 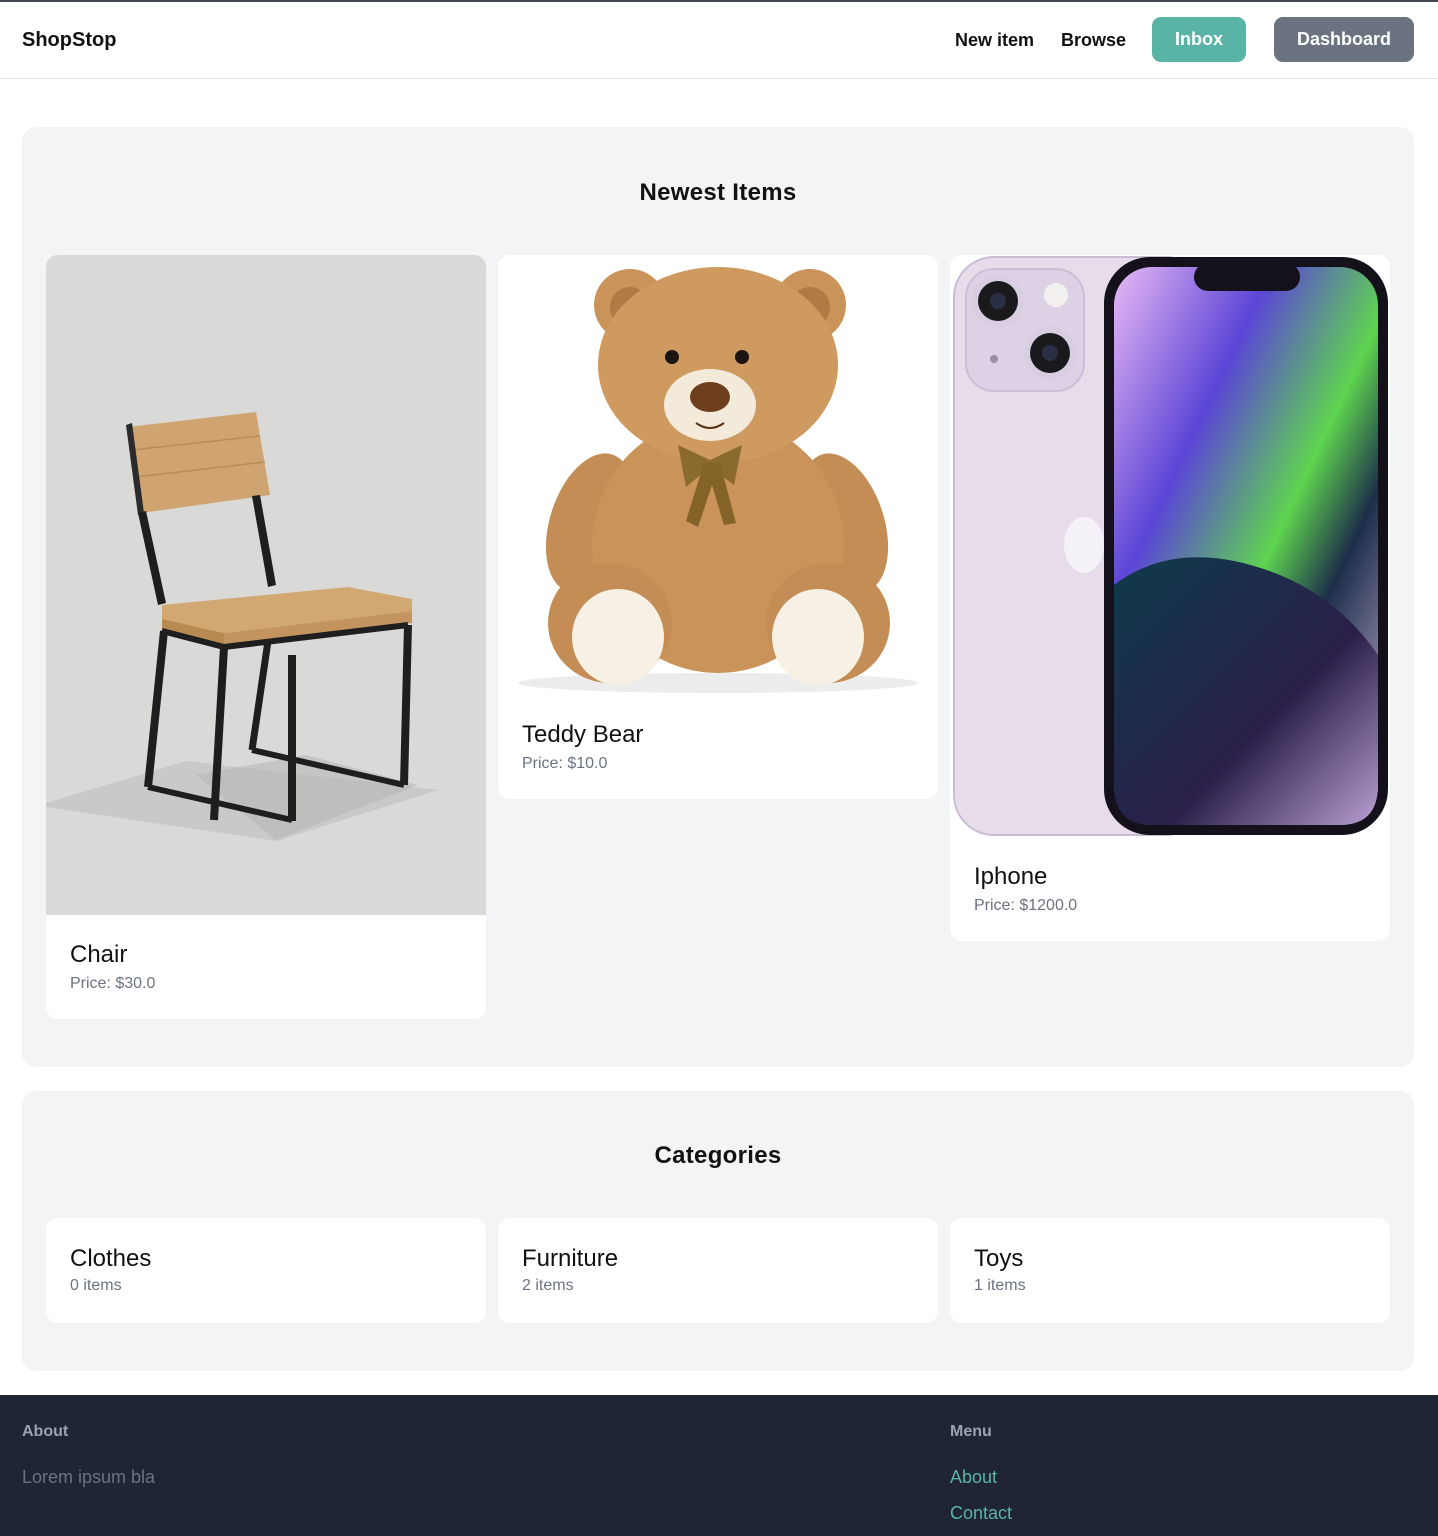 I want to click on chair-image, so click(x=266, y=585).